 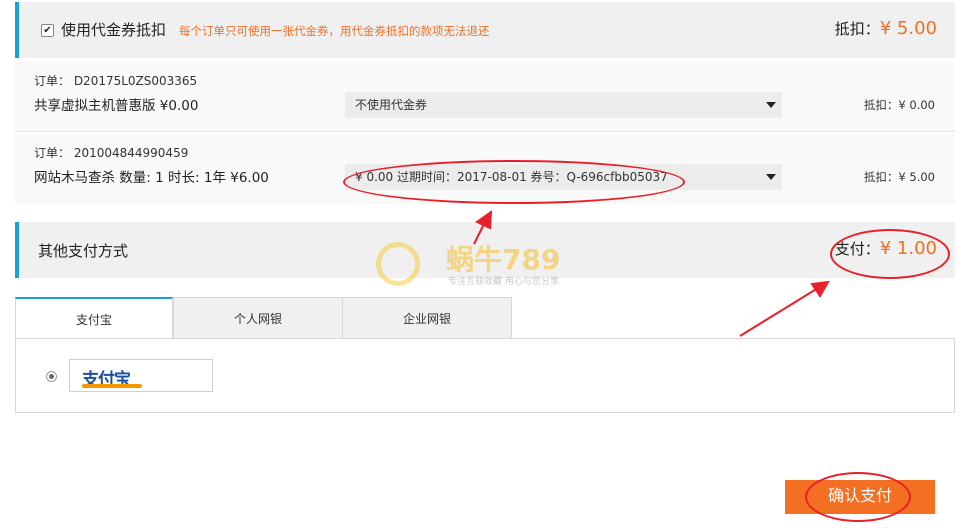 I want to click on order-description: 共享虚拟主机普惠版 ¥0.00, so click(x=116, y=106).